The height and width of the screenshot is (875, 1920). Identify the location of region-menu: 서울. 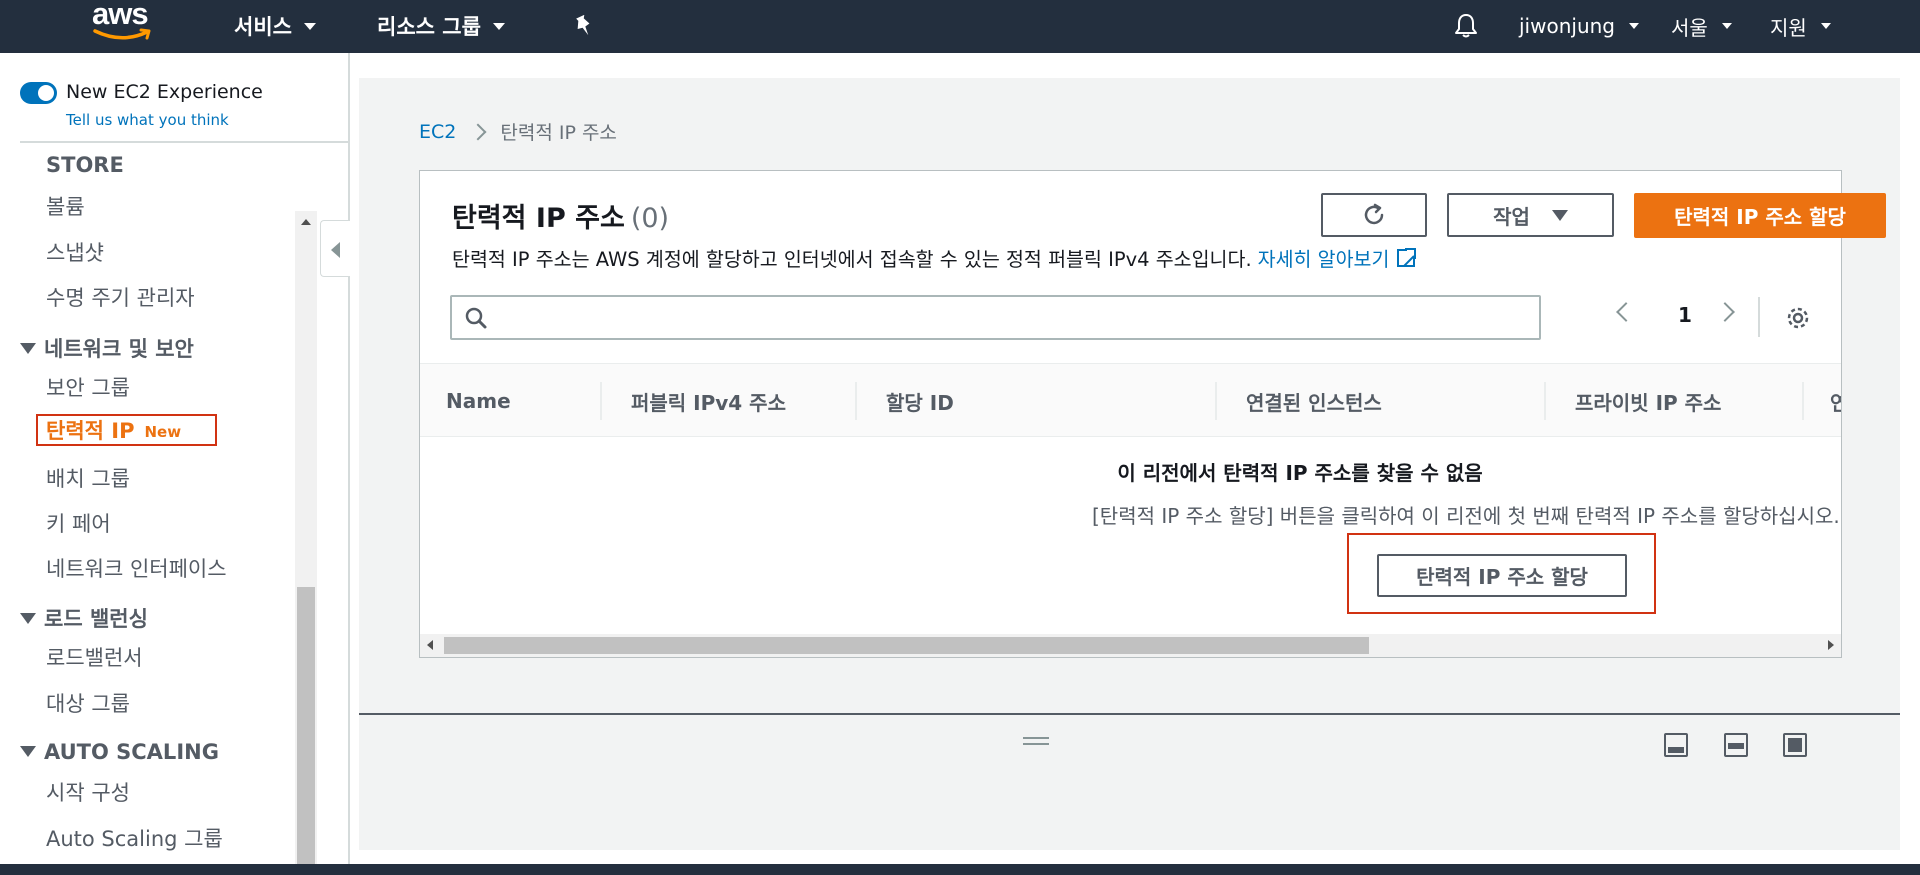
(1701, 26).